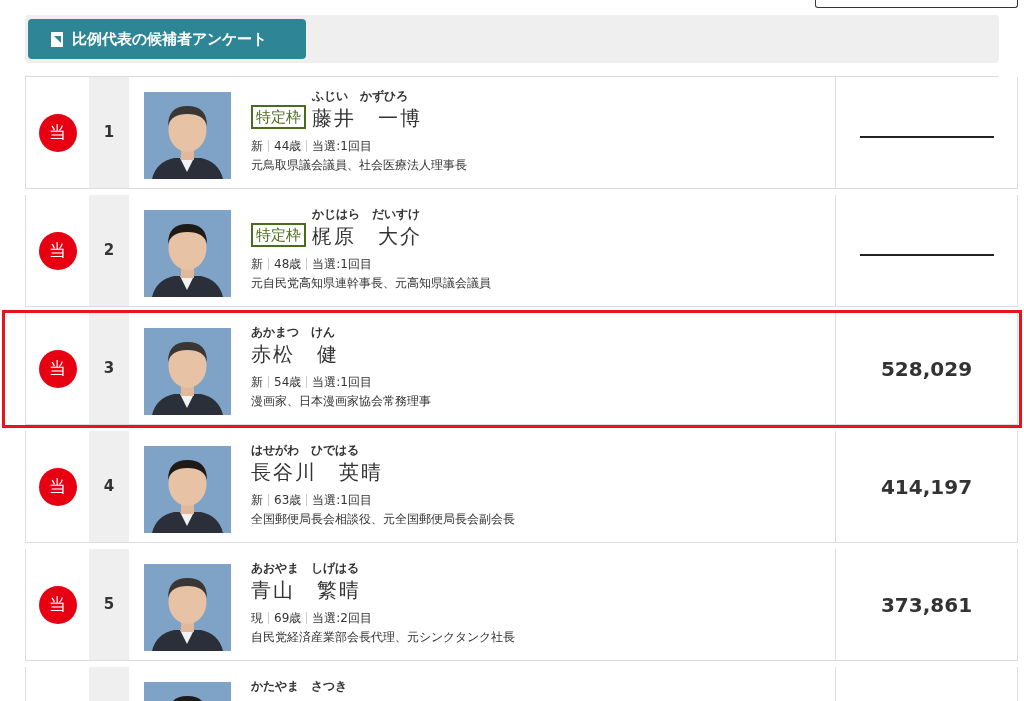 This screenshot has width=1024, height=701. What do you see at coordinates (288, 618) in the screenshot?
I see `age-label: 69歳` at bounding box center [288, 618].